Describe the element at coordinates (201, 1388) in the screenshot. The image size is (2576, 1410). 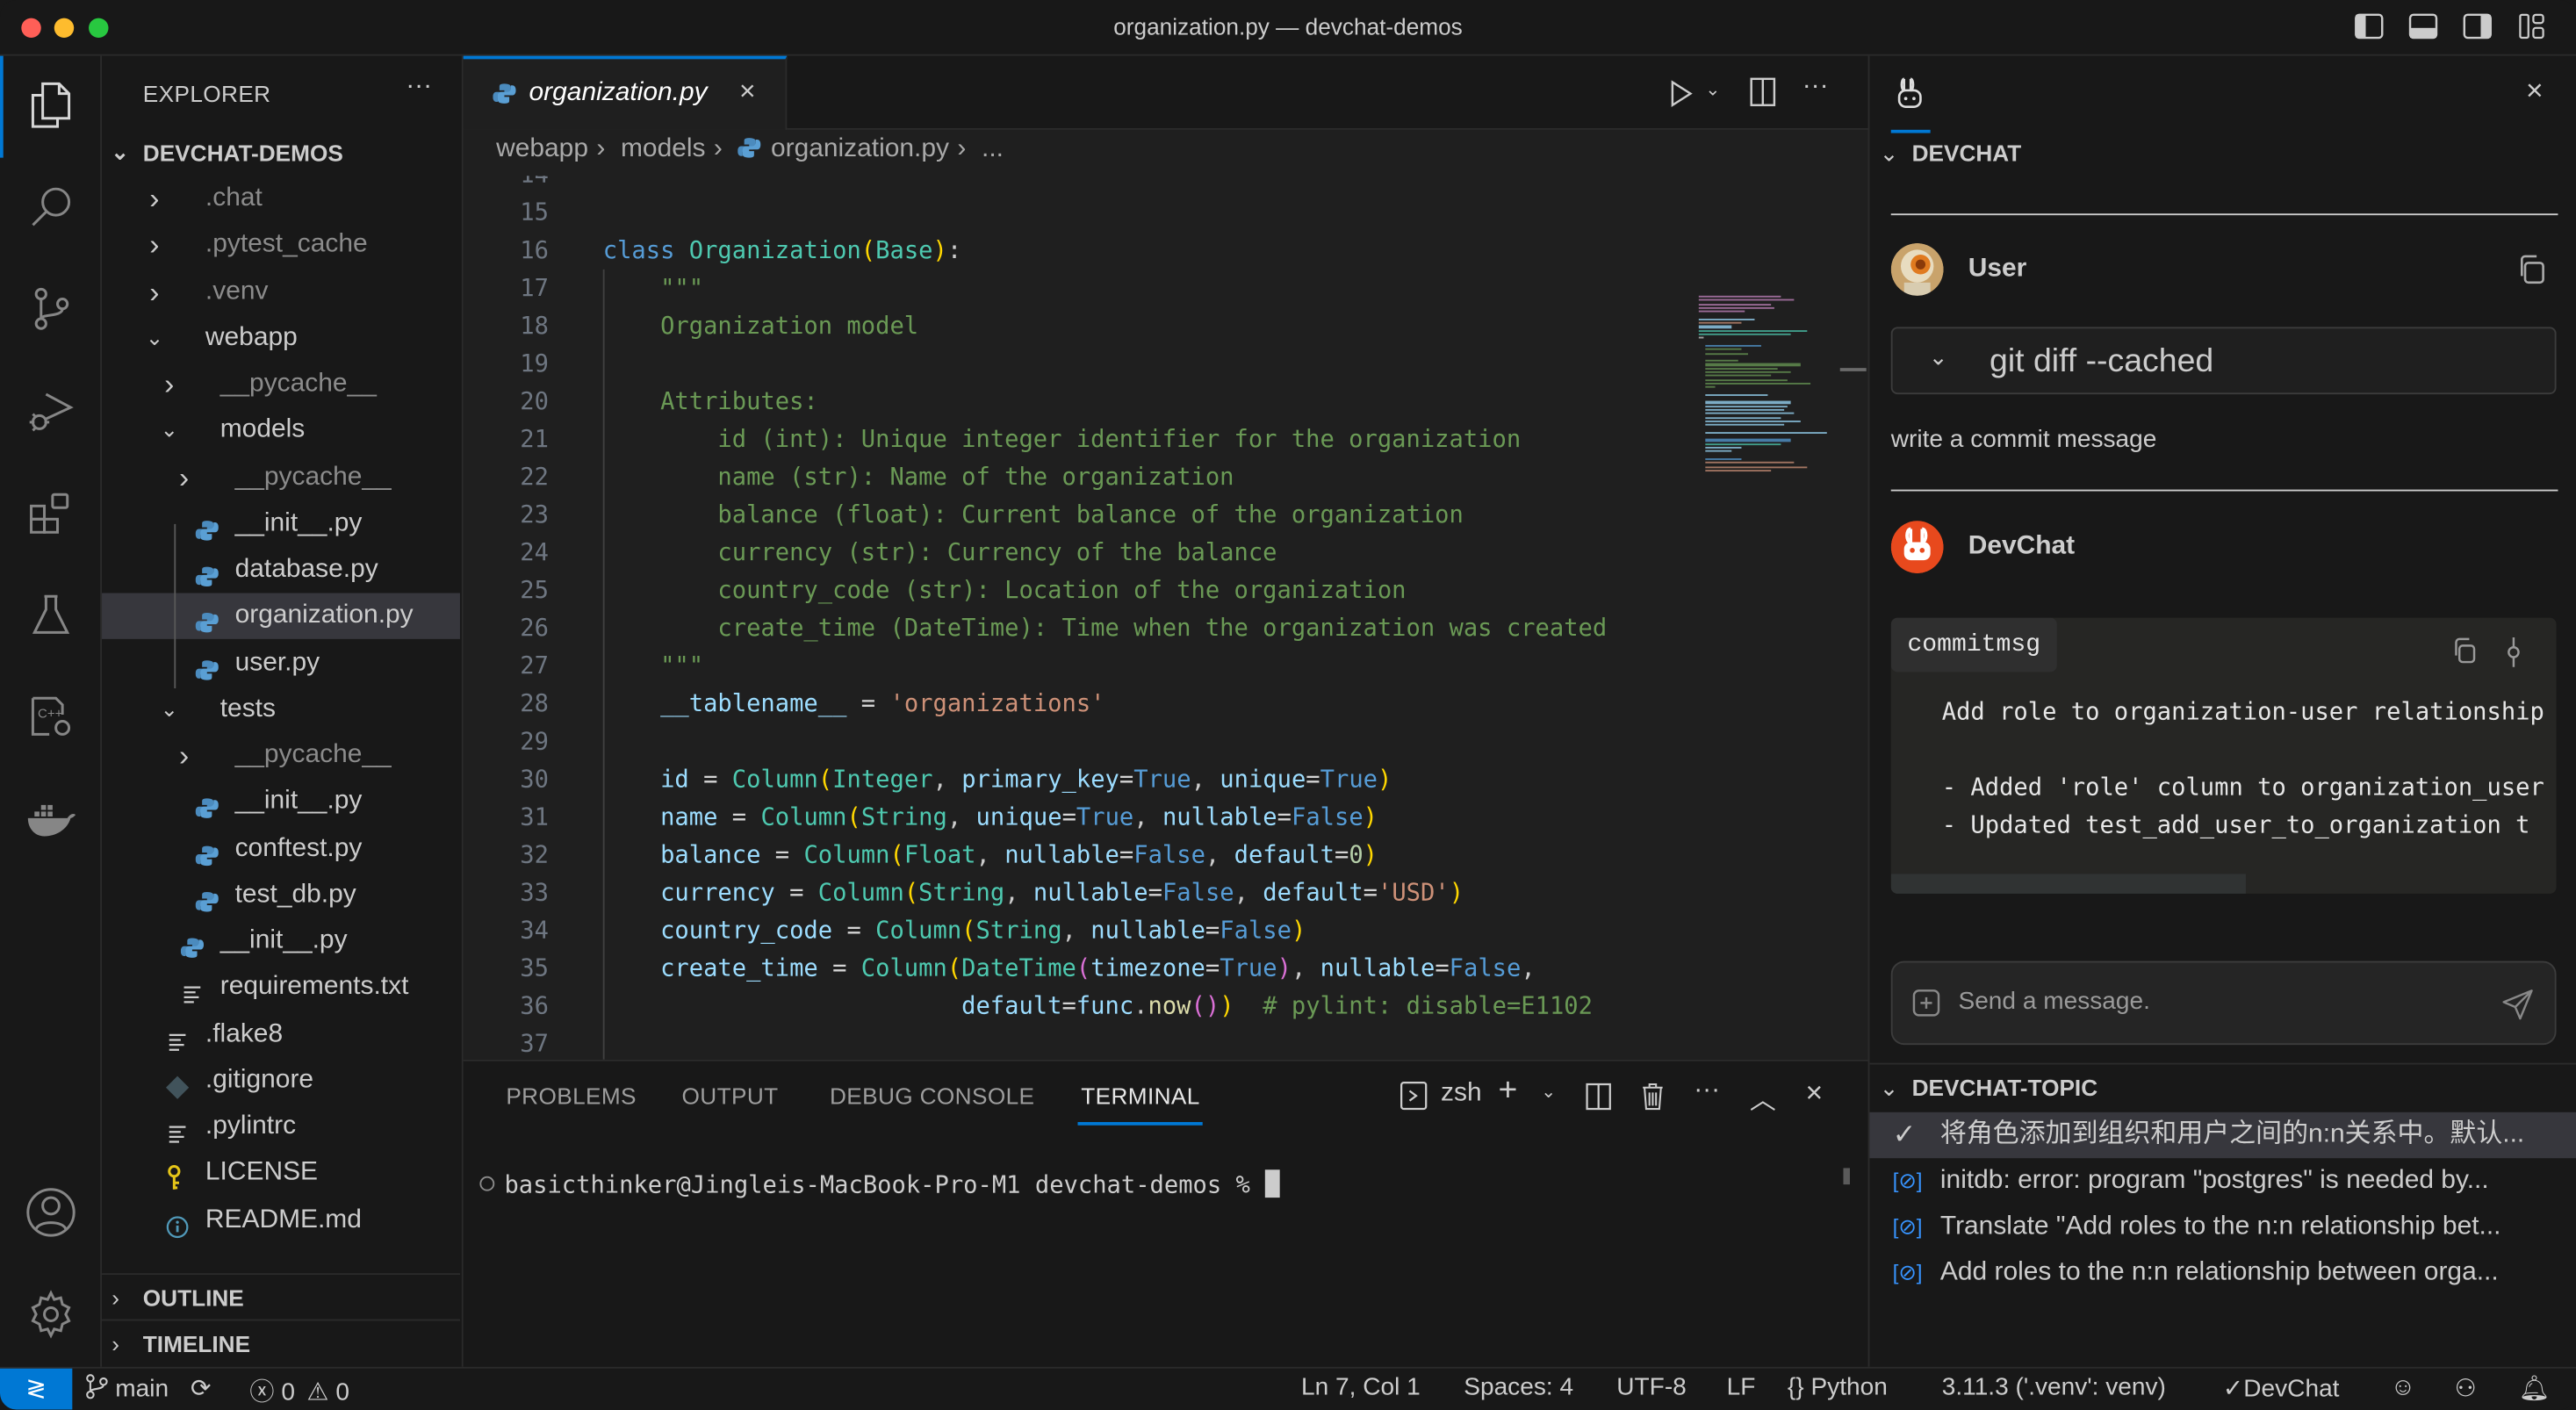
I see `sync-icon: ⟳` at that location.